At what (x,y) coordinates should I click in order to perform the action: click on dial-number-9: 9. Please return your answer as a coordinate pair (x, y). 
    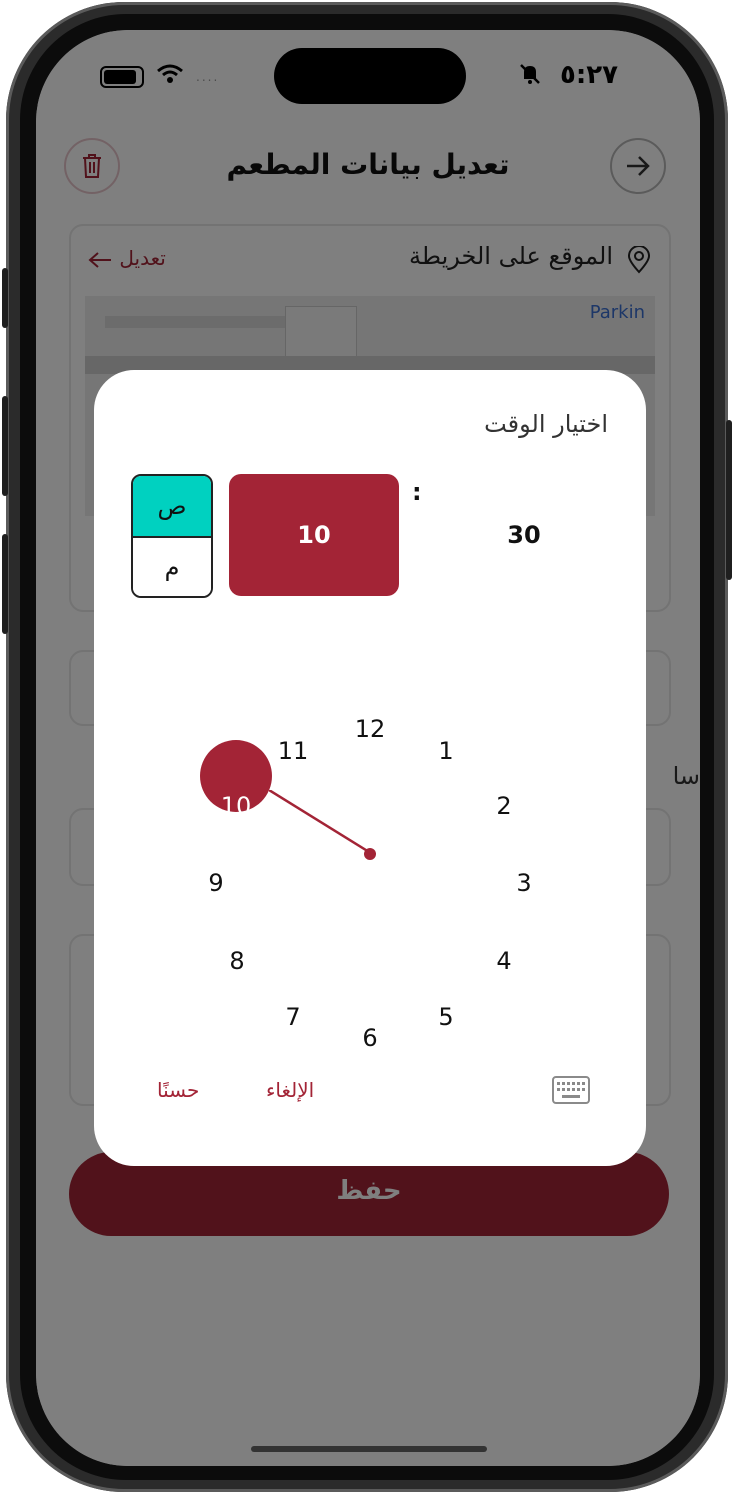
    Looking at the image, I should click on (216, 884).